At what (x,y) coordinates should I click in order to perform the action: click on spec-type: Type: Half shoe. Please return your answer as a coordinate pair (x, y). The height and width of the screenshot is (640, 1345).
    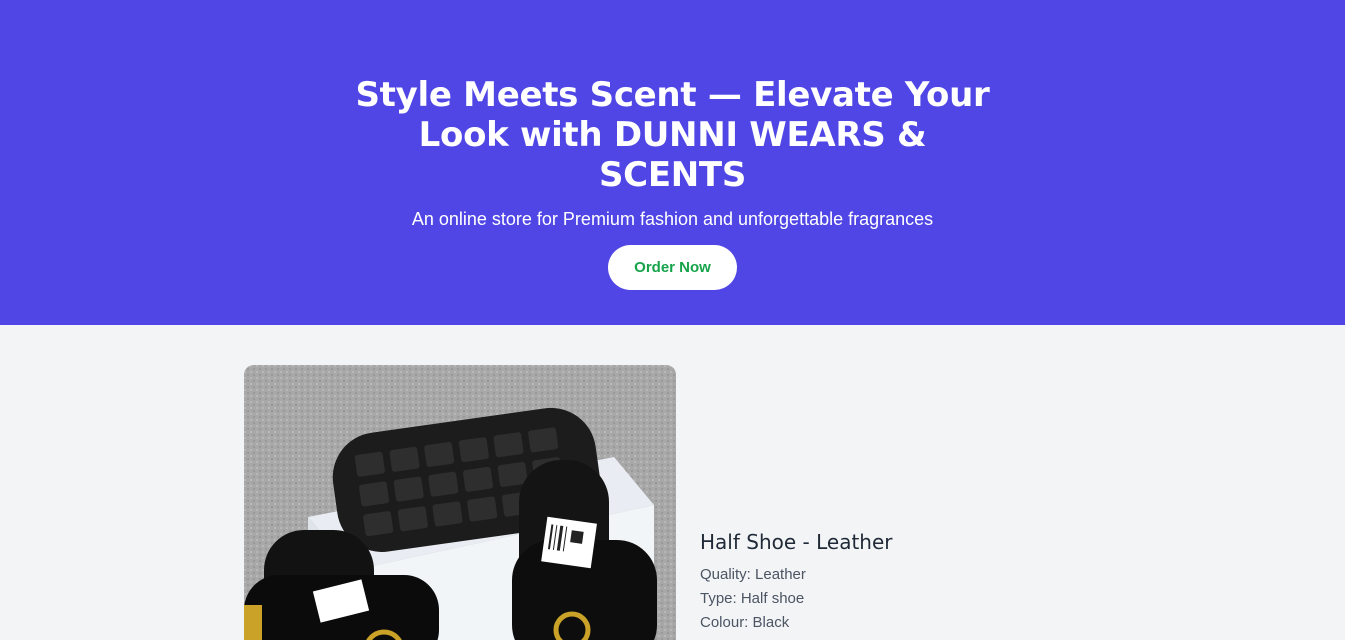
    Looking at the image, I should click on (752, 598).